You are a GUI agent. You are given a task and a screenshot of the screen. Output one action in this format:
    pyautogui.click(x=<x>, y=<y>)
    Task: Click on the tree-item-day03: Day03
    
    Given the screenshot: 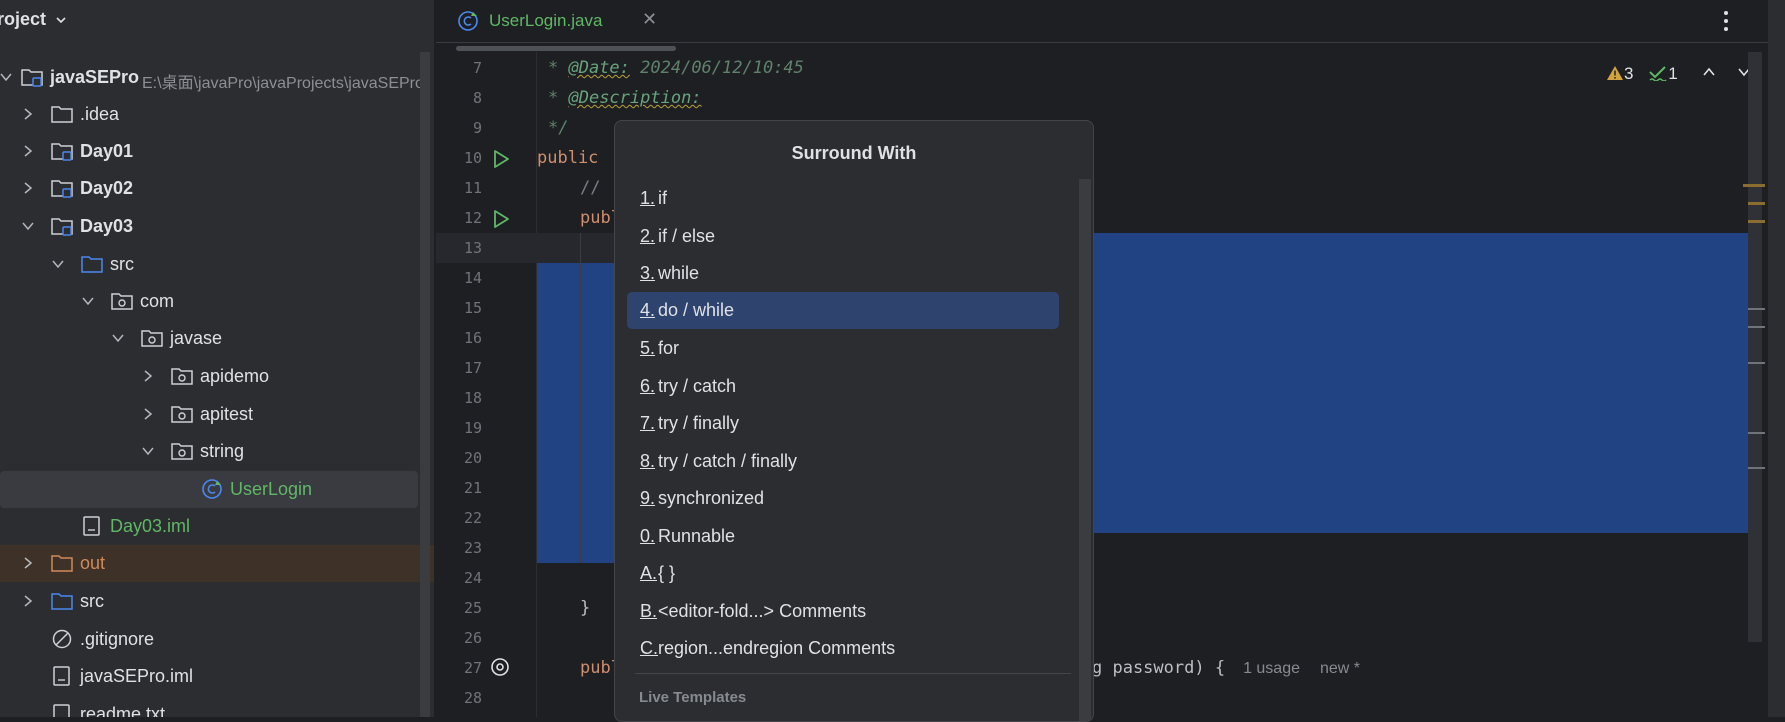 What is the action you would take?
    pyautogui.click(x=217, y=226)
    